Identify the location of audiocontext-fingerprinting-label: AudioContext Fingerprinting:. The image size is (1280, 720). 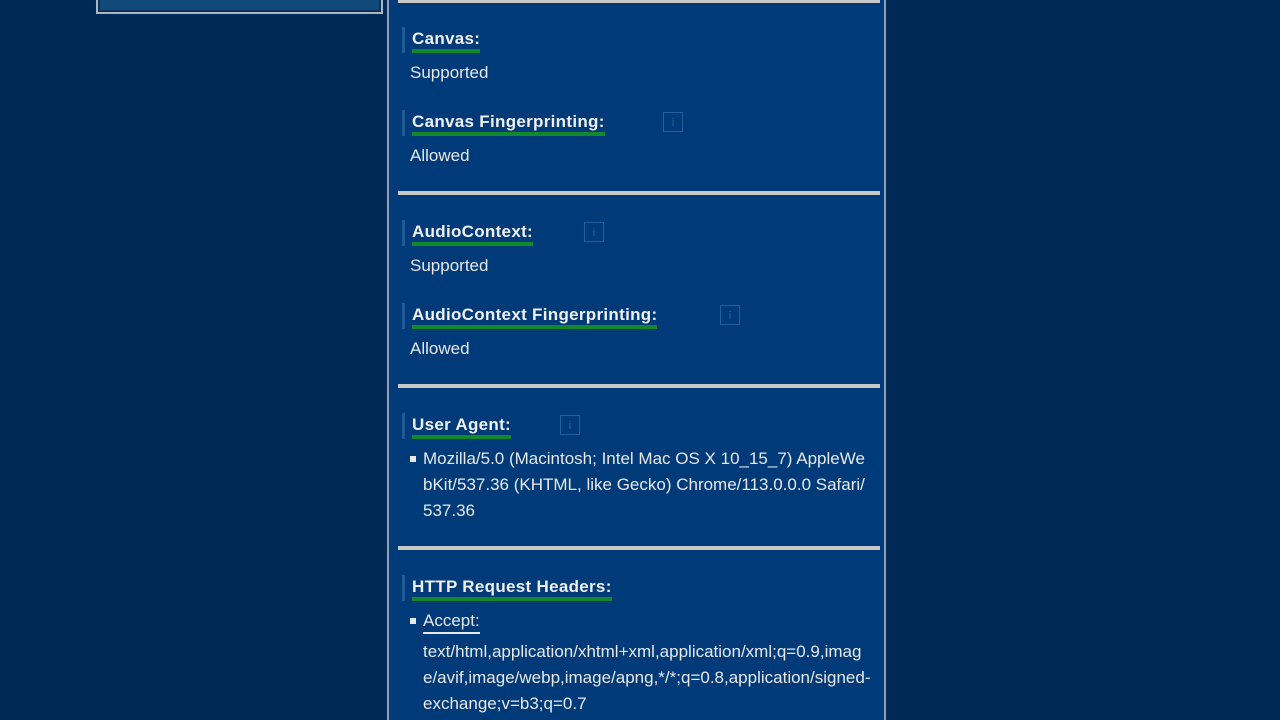
(535, 317).